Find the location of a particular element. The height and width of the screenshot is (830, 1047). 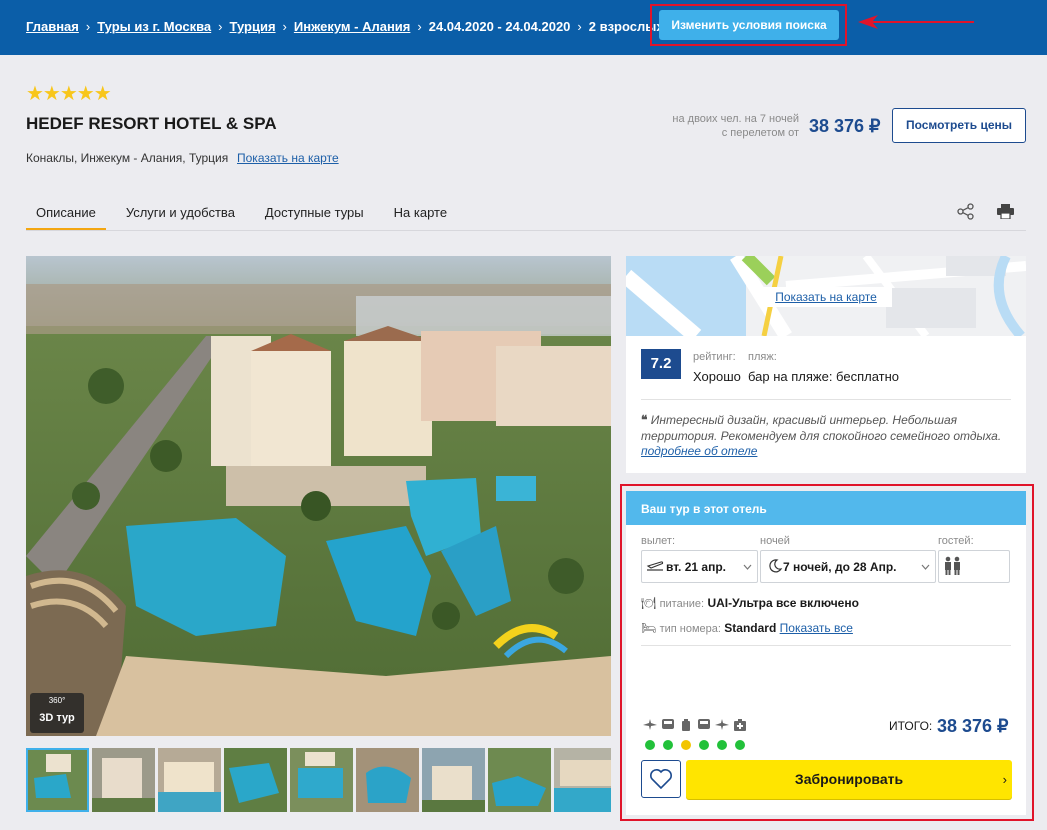

service-luggage is located at coordinates (686, 734).